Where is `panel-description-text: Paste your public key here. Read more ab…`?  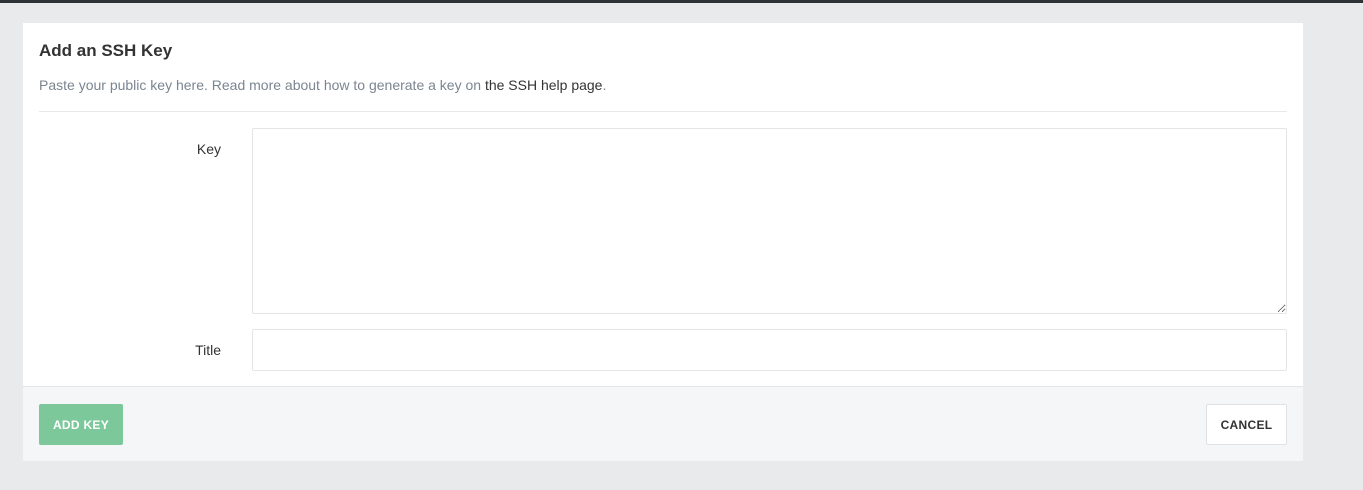 panel-description-text: Paste your public key here. Read more ab… is located at coordinates (262, 85).